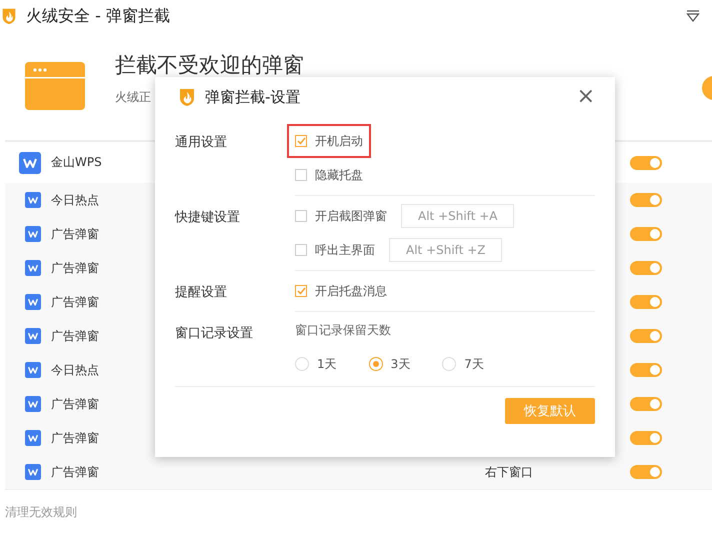  What do you see at coordinates (345, 250) in the screenshot?
I see `checkbox-label: 呼出主界面` at bounding box center [345, 250].